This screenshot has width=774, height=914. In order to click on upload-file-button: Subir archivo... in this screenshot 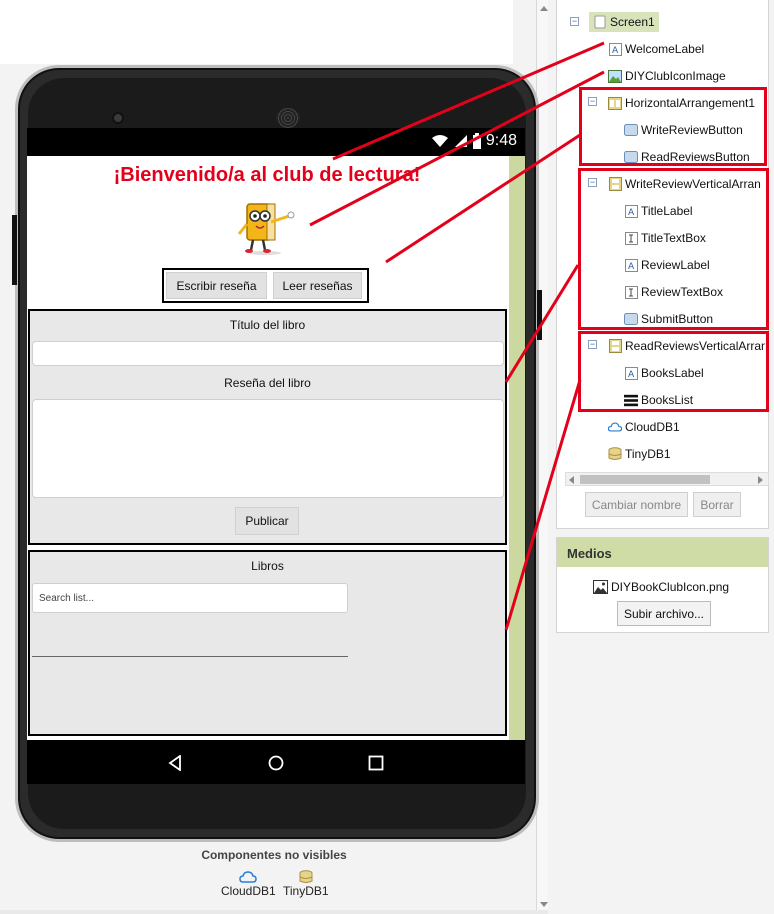, I will do `click(664, 613)`.